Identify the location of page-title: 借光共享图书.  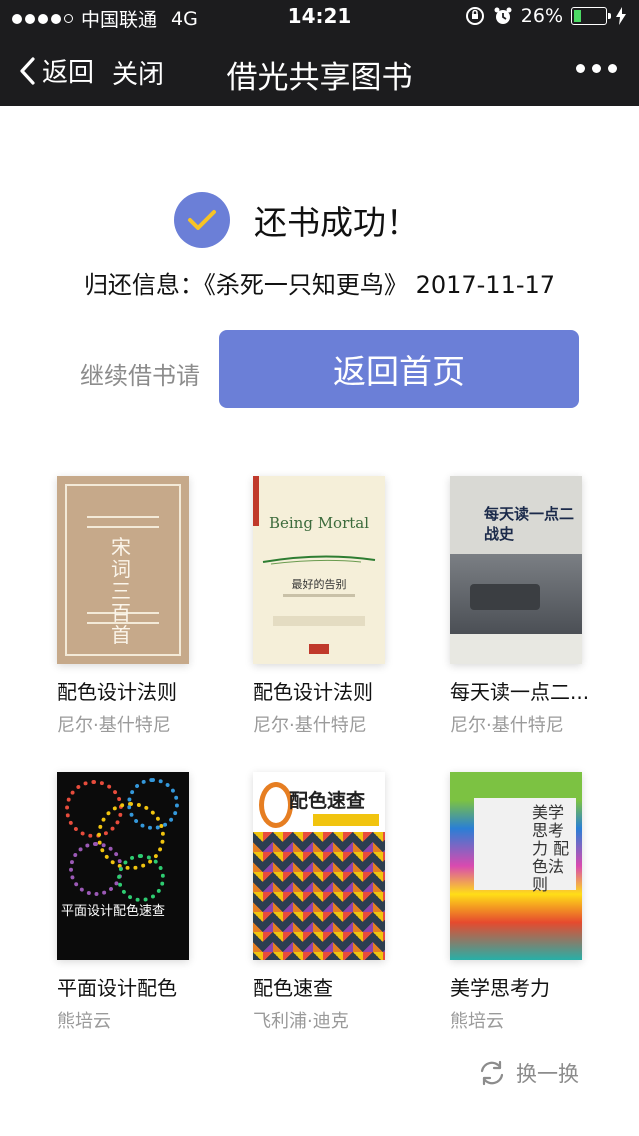
(319, 78).